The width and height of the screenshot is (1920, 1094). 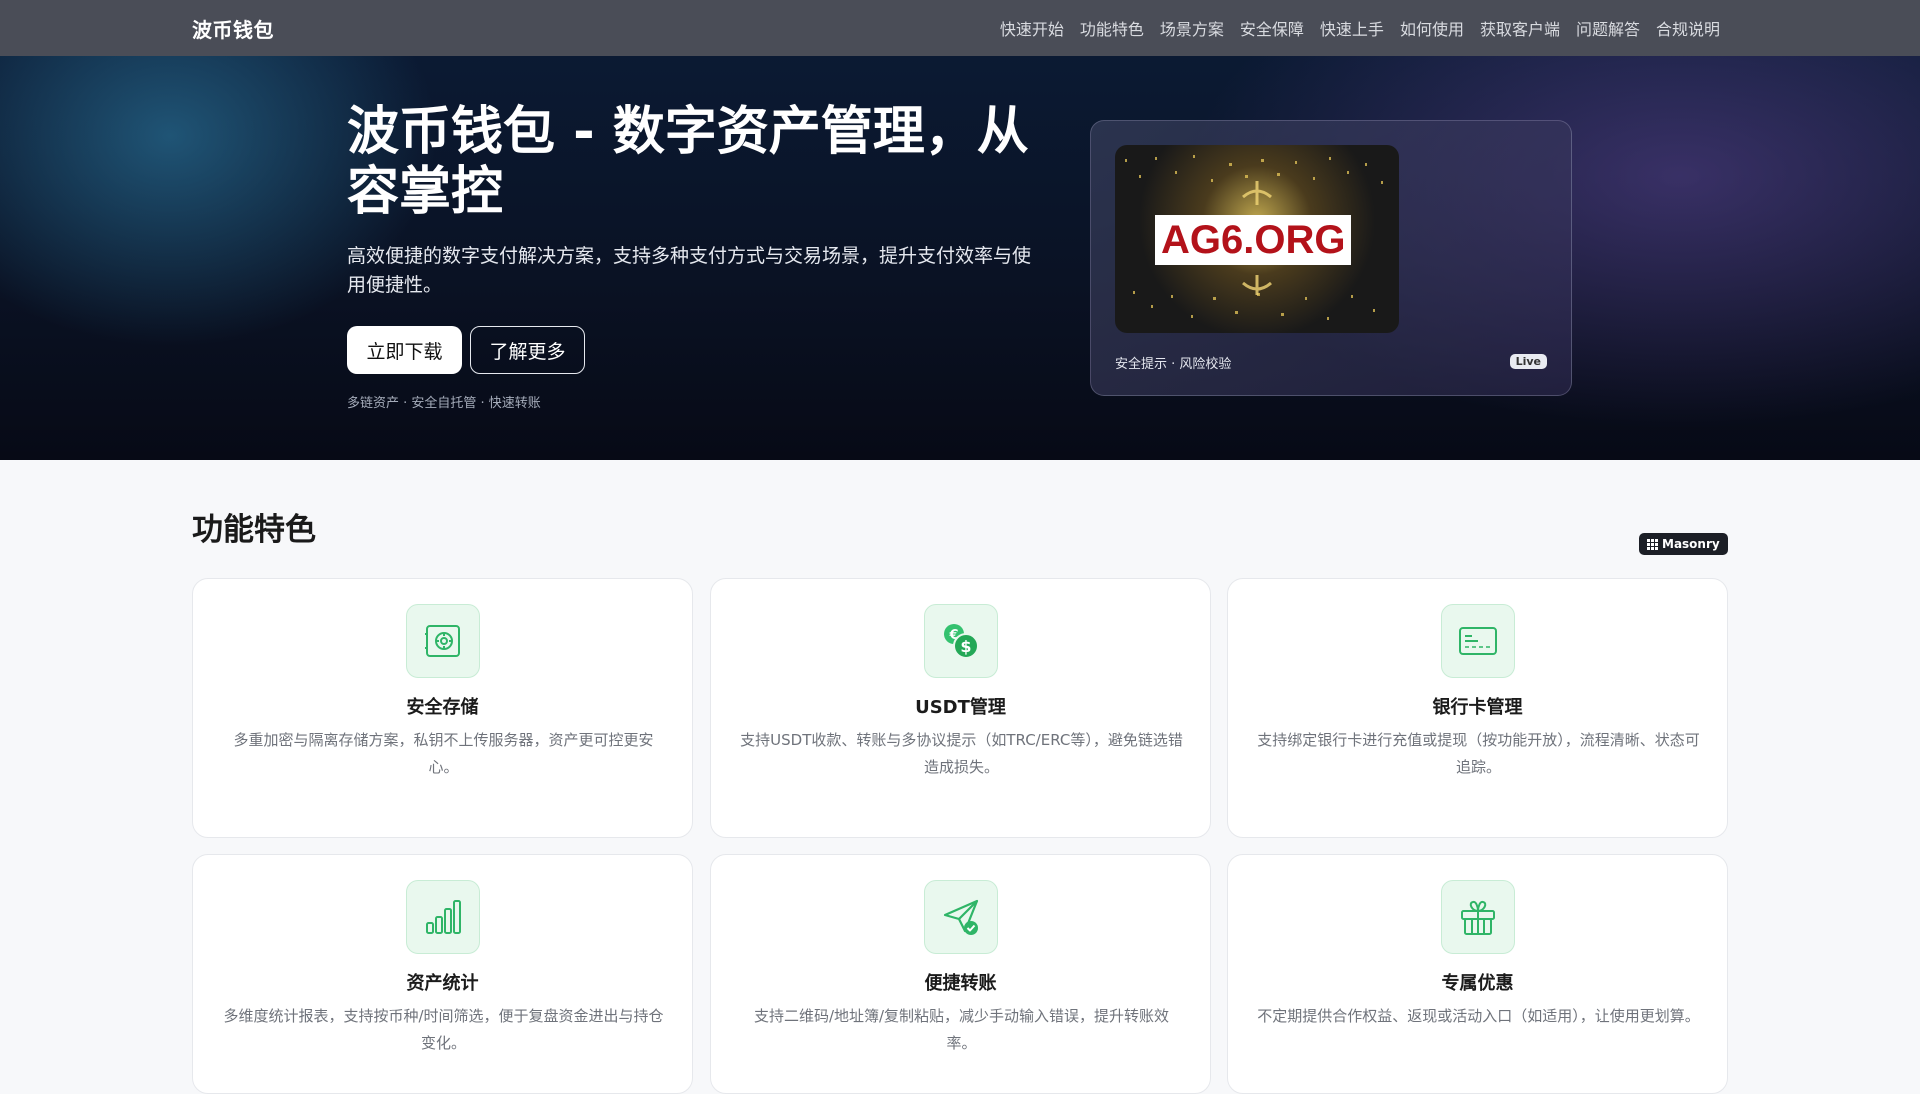 What do you see at coordinates (1272, 28) in the screenshot?
I see `nav-link-security: 安全保障` at bounding box center [1272, 28].